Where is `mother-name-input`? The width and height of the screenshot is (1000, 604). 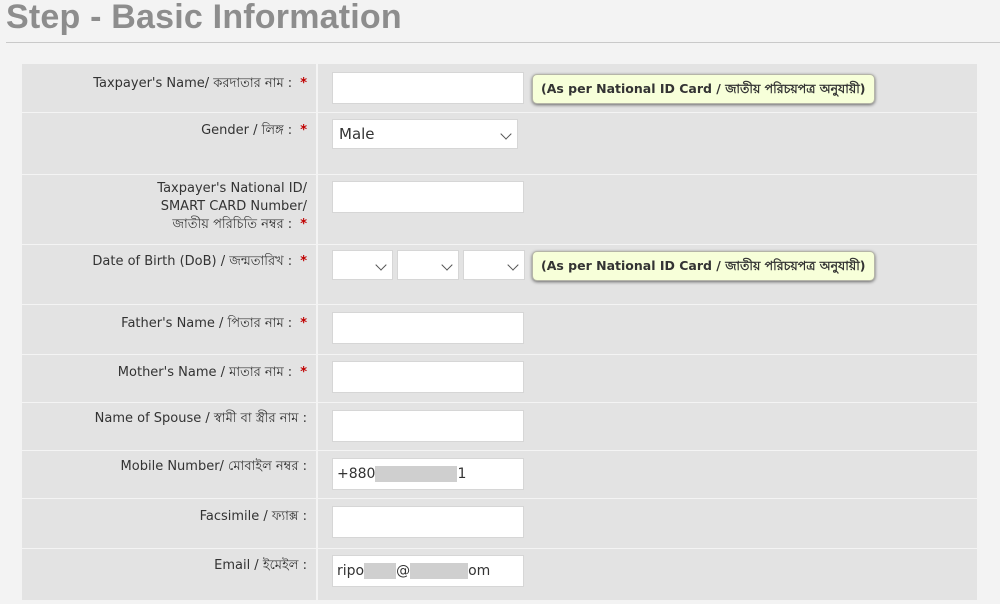
mother-name-input is located at coordinates (428, 377).